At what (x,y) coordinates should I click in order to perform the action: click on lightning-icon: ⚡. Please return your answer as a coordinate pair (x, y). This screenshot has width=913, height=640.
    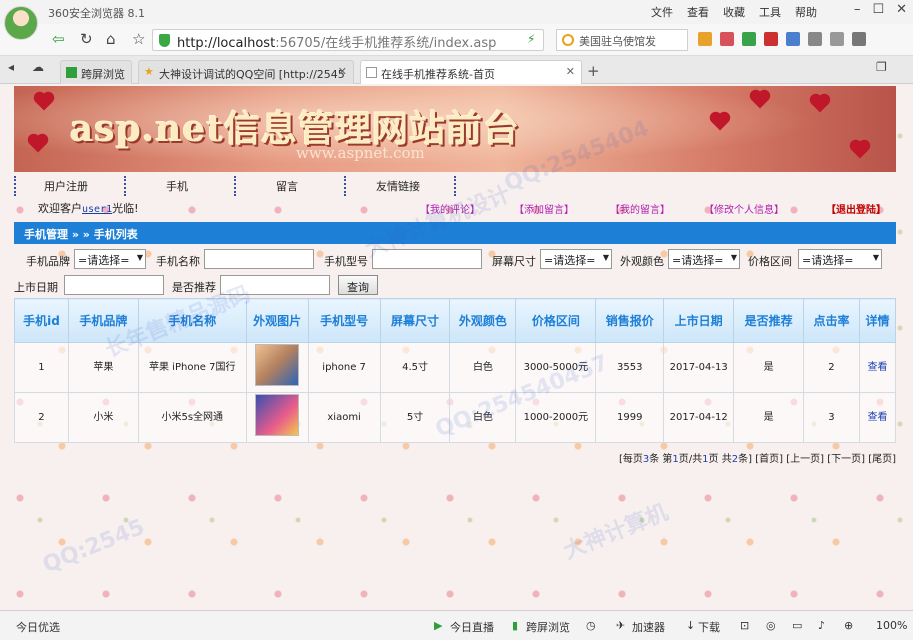
    Looking at the image, I should click on (531, 39).